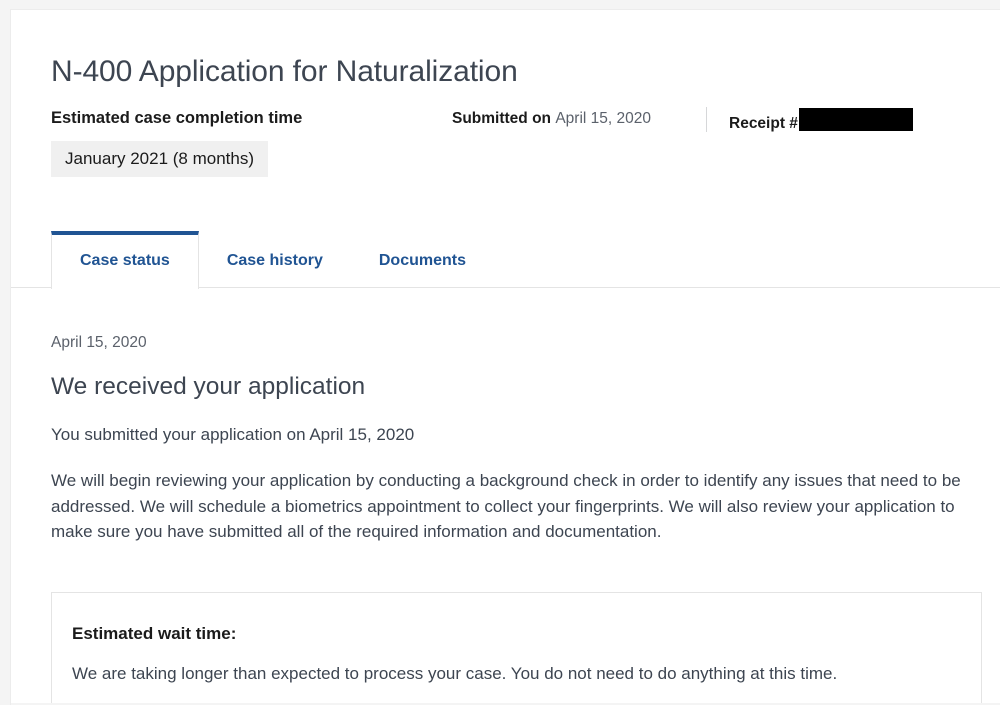 Image resolution: width=1000 pixels, height=705 pixels. Describe the element at coordinates (505, 259) in the screenshot. I see `tab-bar: Case status Case history Documents` at that location.